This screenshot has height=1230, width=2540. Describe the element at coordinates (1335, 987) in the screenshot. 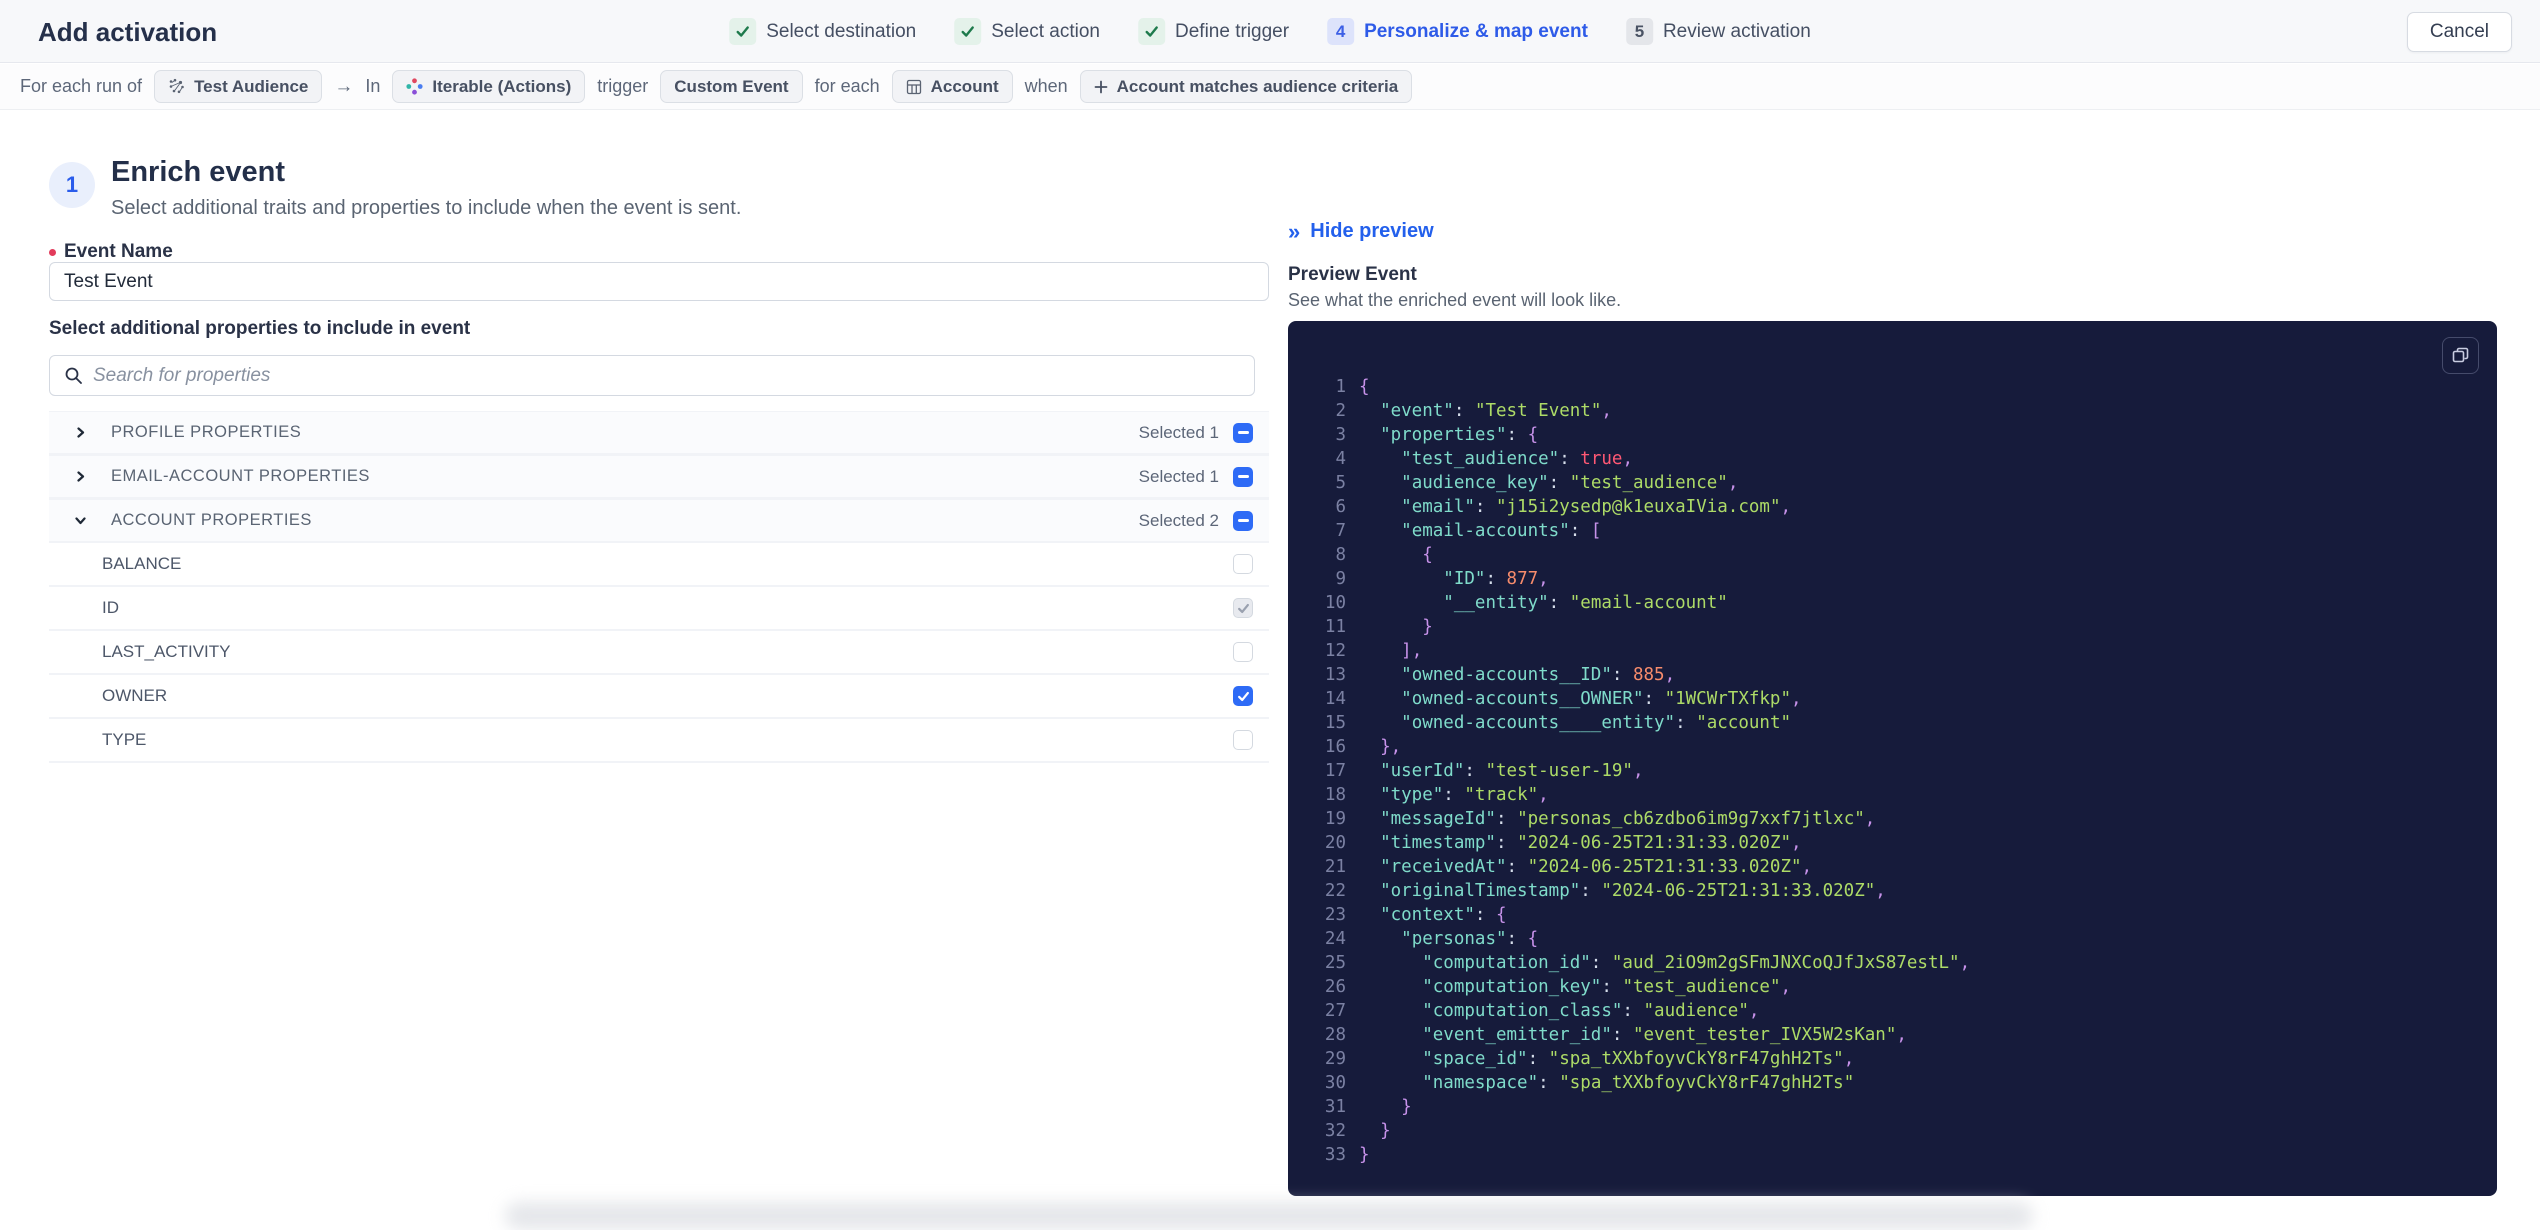

I see `line-number: 26` at that location.